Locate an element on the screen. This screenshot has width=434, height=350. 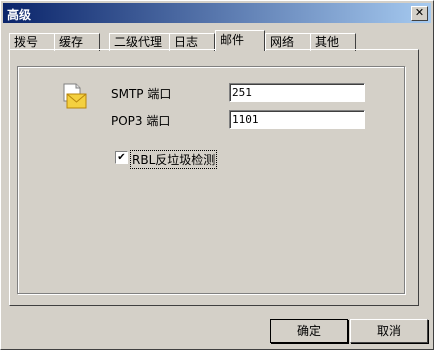
smtp-port-label: SMTP 端口 is located at coordinates (141, 94).